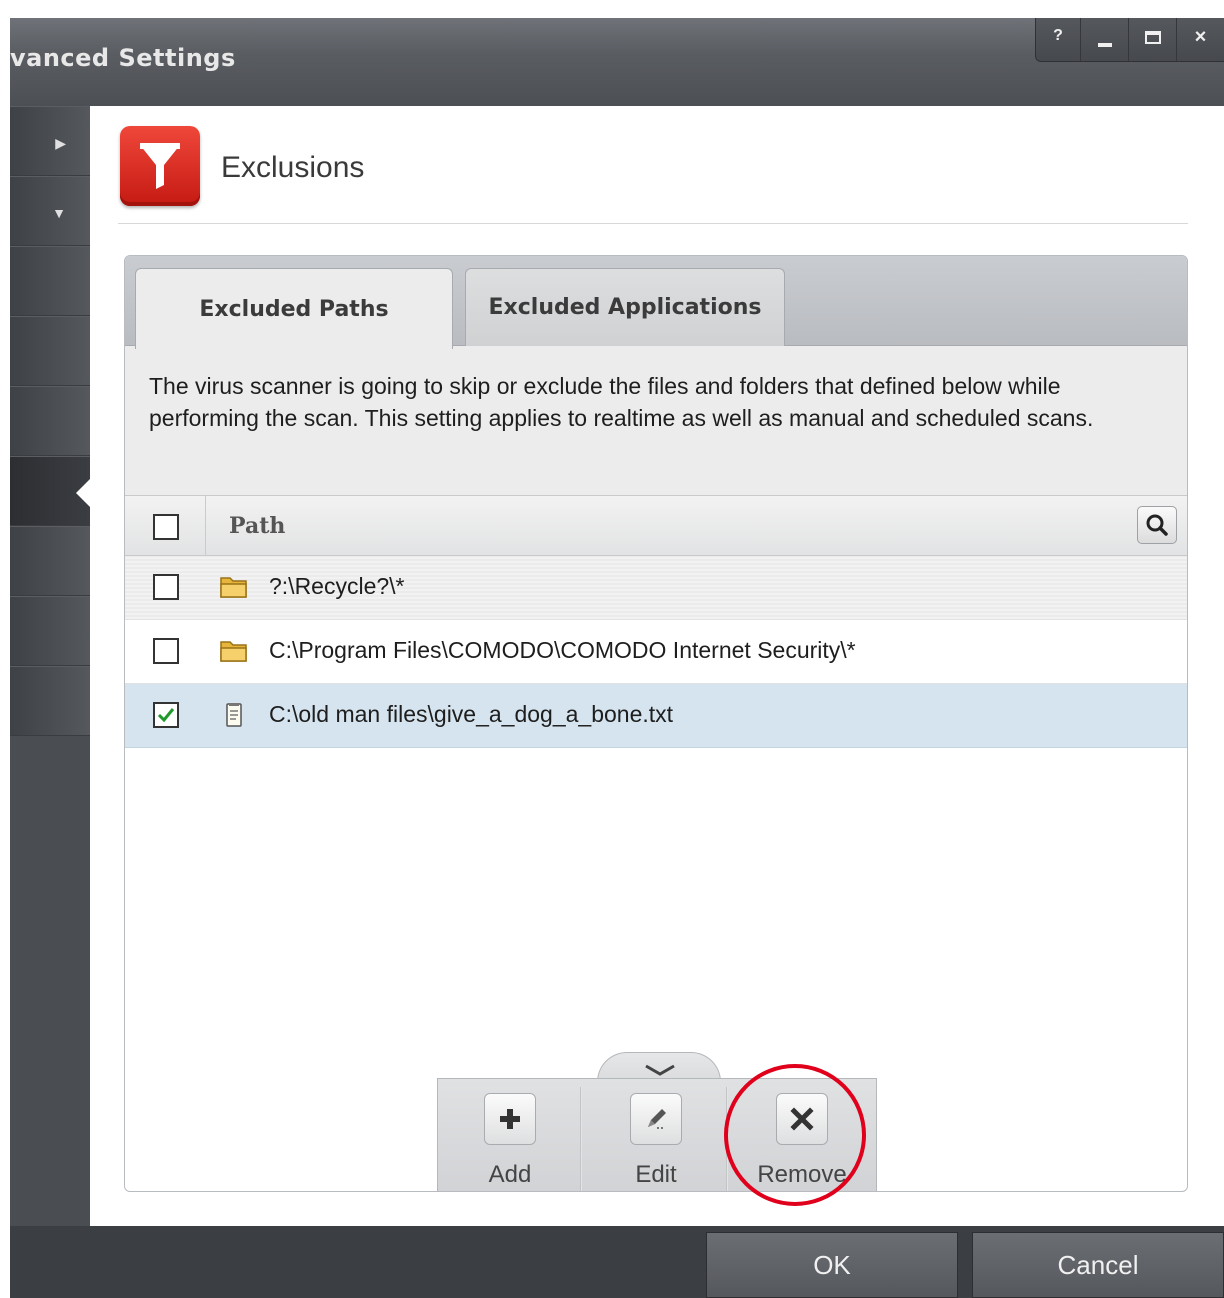  I want to click on ok-button: OK, so click(832, 1265).